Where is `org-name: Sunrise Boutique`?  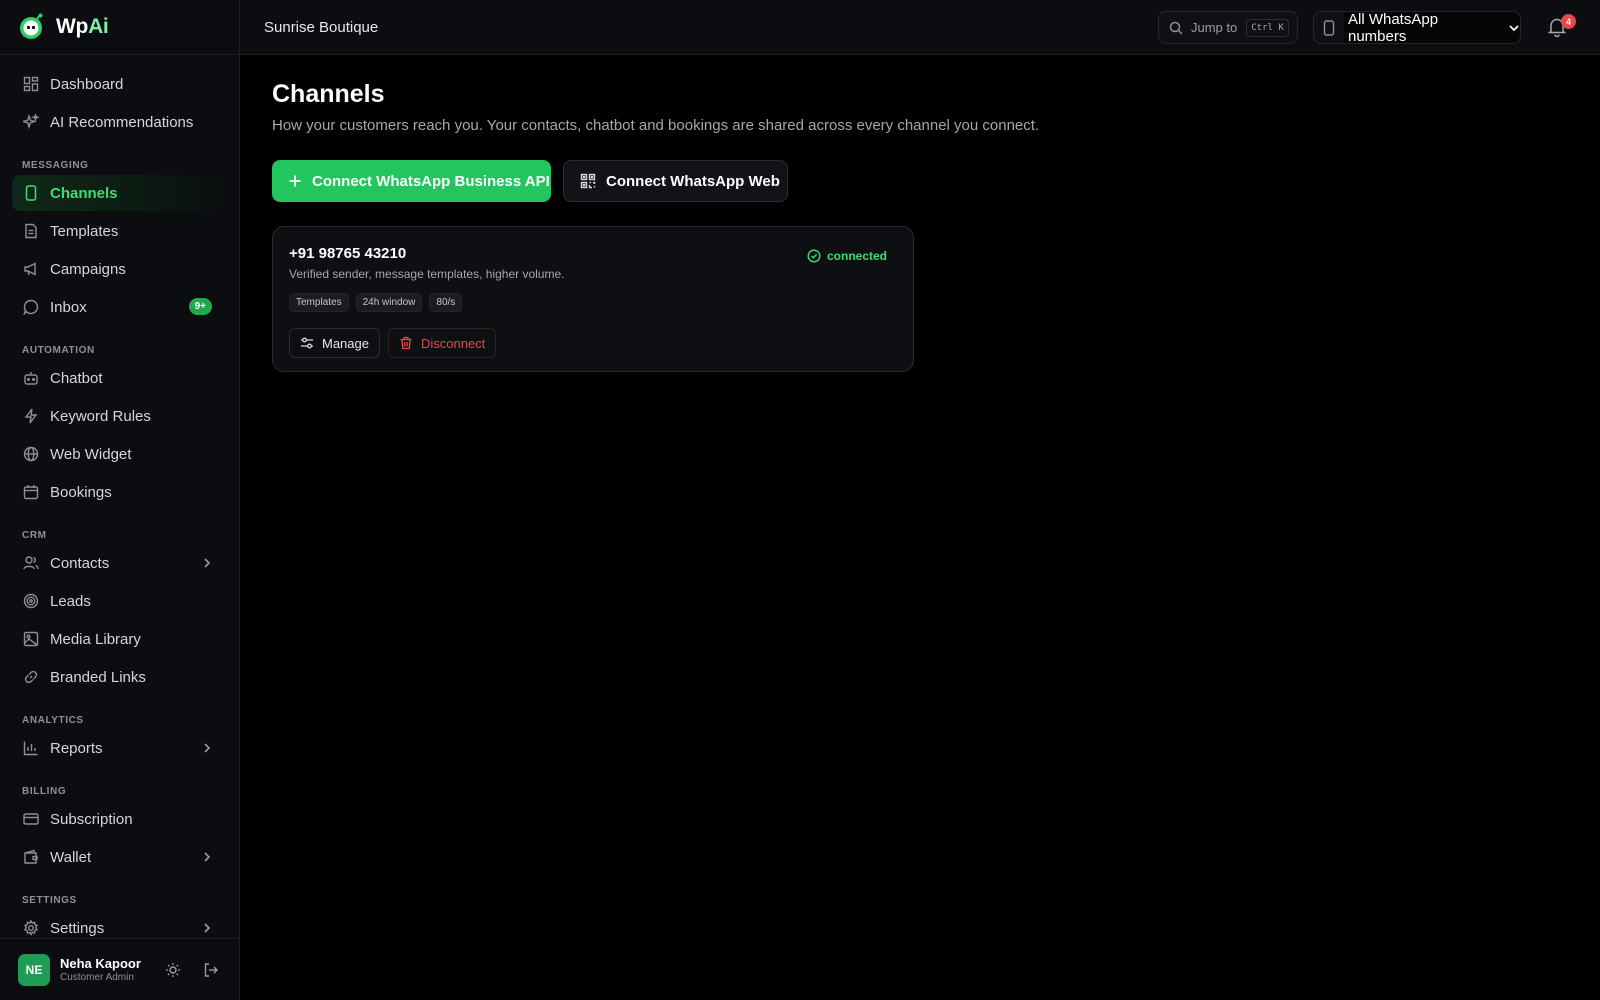 org-name: Sunrise Boutique is located at coordinates (321, 27).